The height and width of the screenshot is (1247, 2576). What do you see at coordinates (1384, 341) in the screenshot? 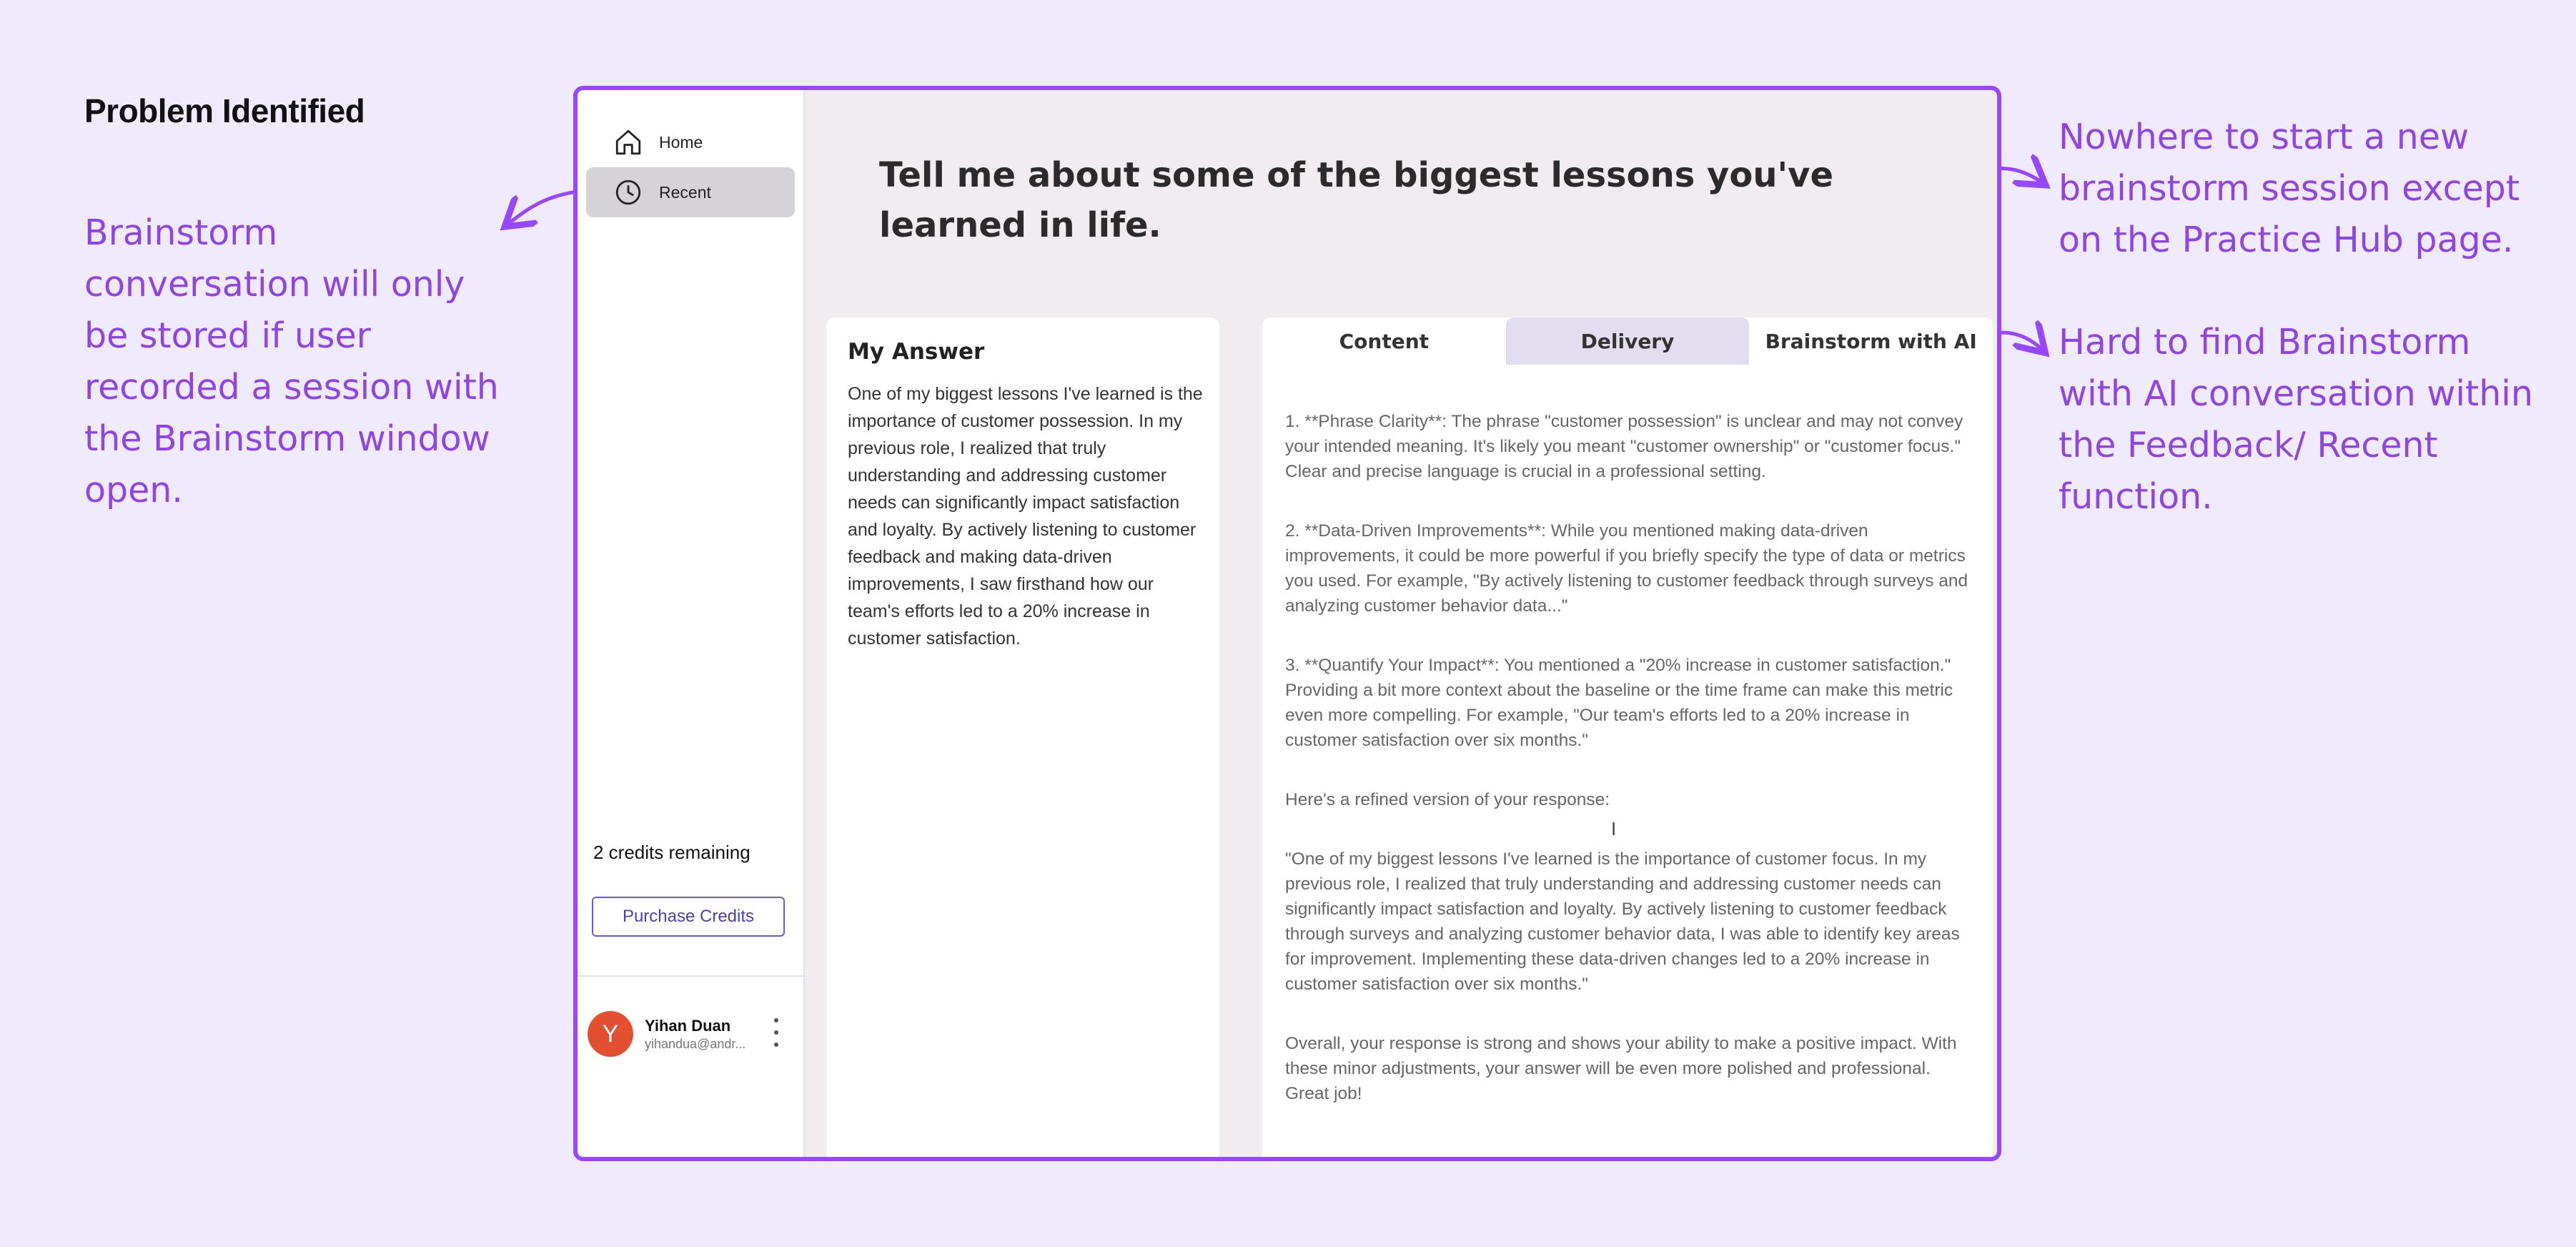
I see `tab-content: Content` at bounding box center [1384, 341].